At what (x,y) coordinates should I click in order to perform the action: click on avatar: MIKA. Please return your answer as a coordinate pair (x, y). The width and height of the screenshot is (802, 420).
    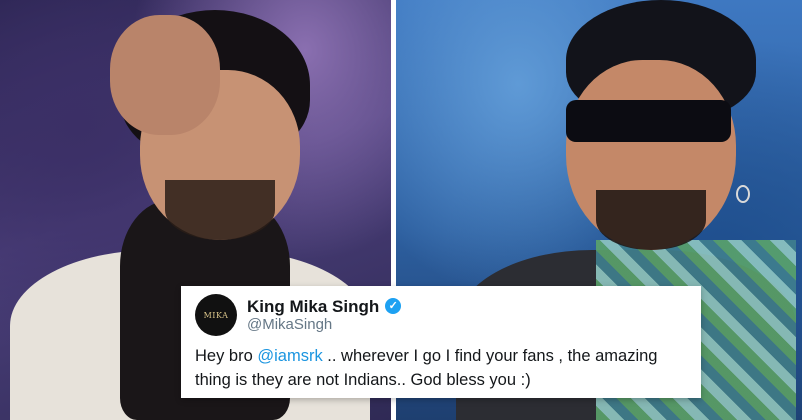
    Looking at the image, I should click on (216, 315).